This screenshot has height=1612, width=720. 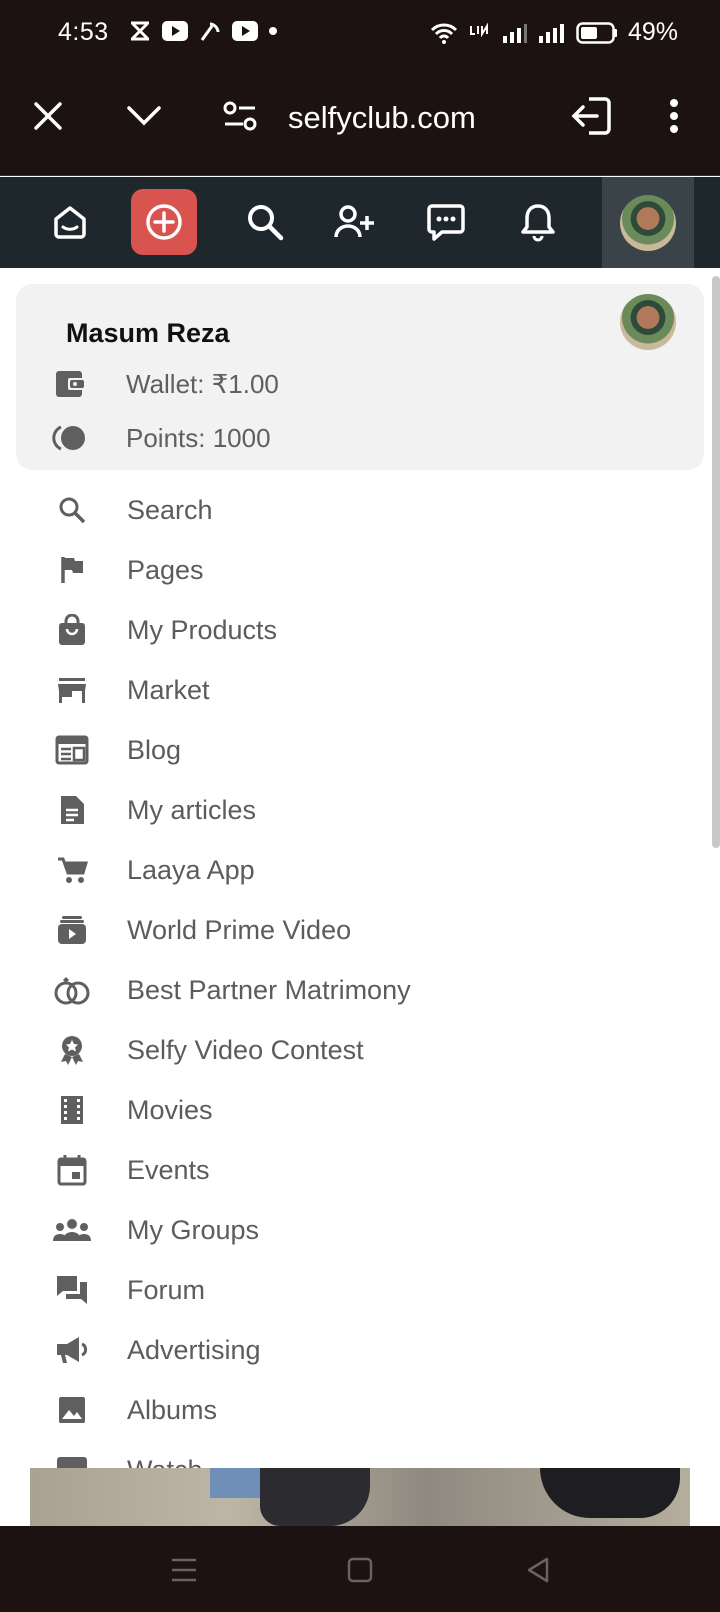 What do you see at coordinates (357, 750) in the screenshot?
I see `menu-item-blog: Blog` at bounding box center [357, 750].